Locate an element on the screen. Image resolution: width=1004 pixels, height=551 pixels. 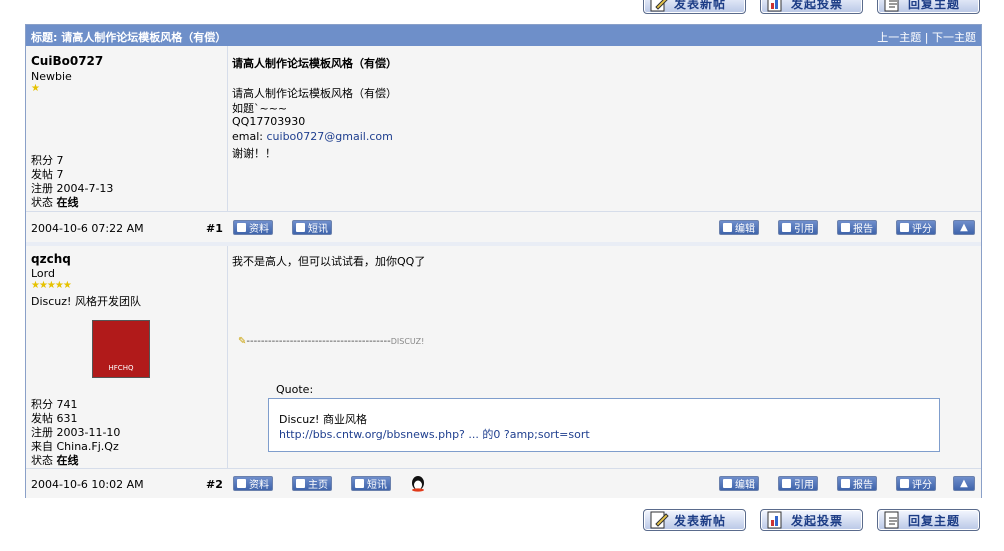
new-poll-button-top: 发起投票 is located at coordinates (811, 7).